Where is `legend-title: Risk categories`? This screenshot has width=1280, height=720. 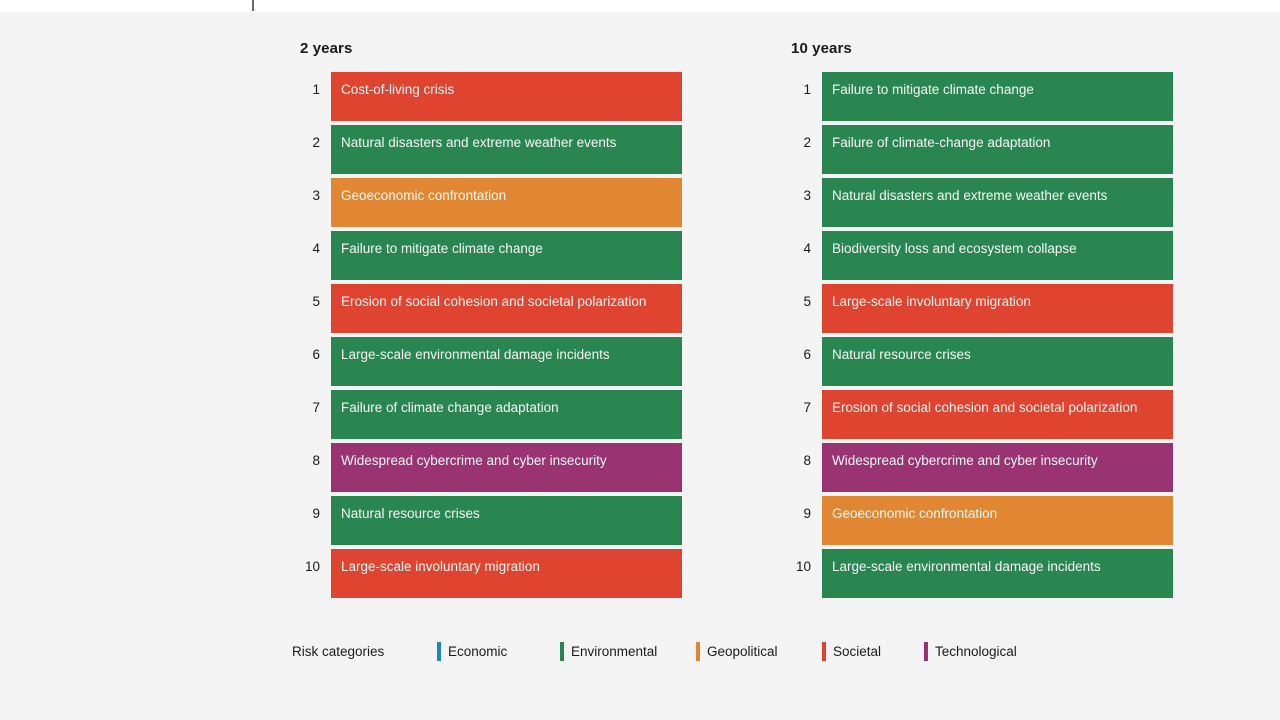
legend-title: Risk categories is located at coordinates (338, 651).